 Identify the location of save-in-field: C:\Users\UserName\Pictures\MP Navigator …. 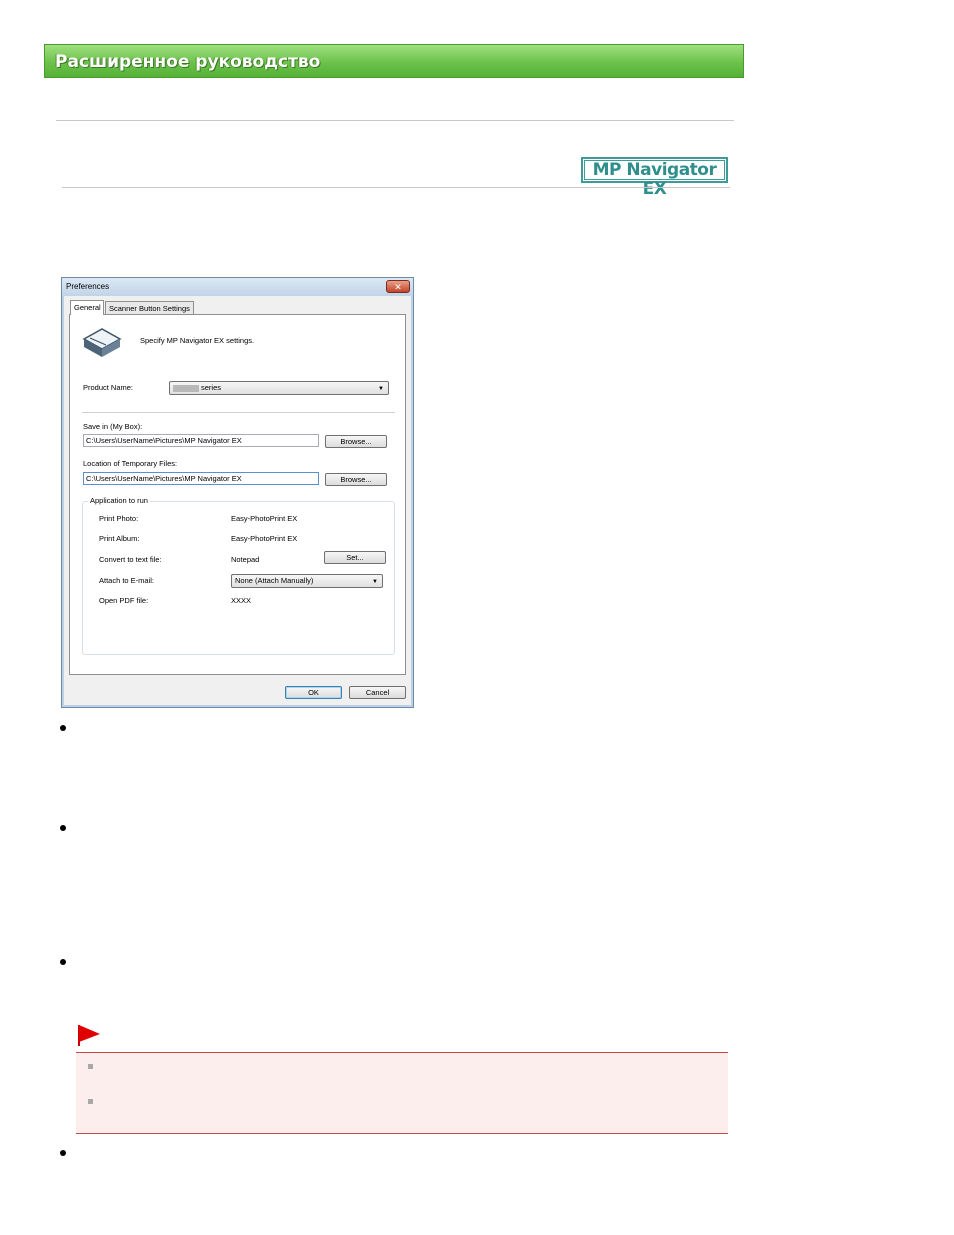
(201, 440).